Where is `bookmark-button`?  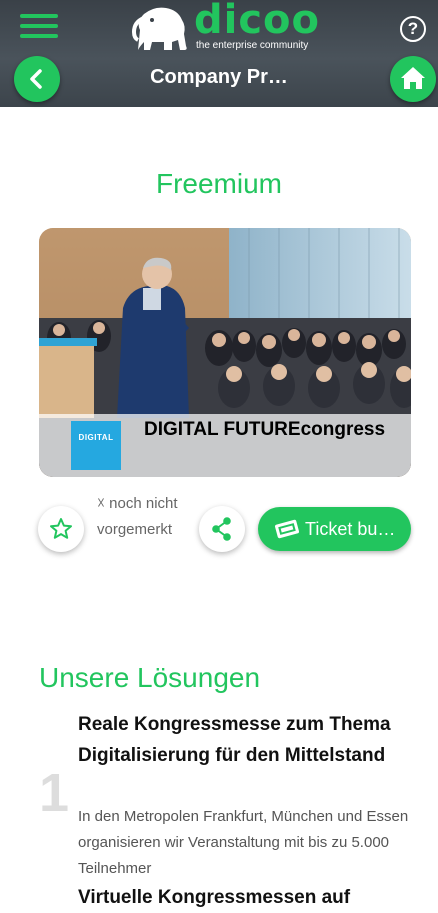 bookmark-button is located at coordinates (61, 529).